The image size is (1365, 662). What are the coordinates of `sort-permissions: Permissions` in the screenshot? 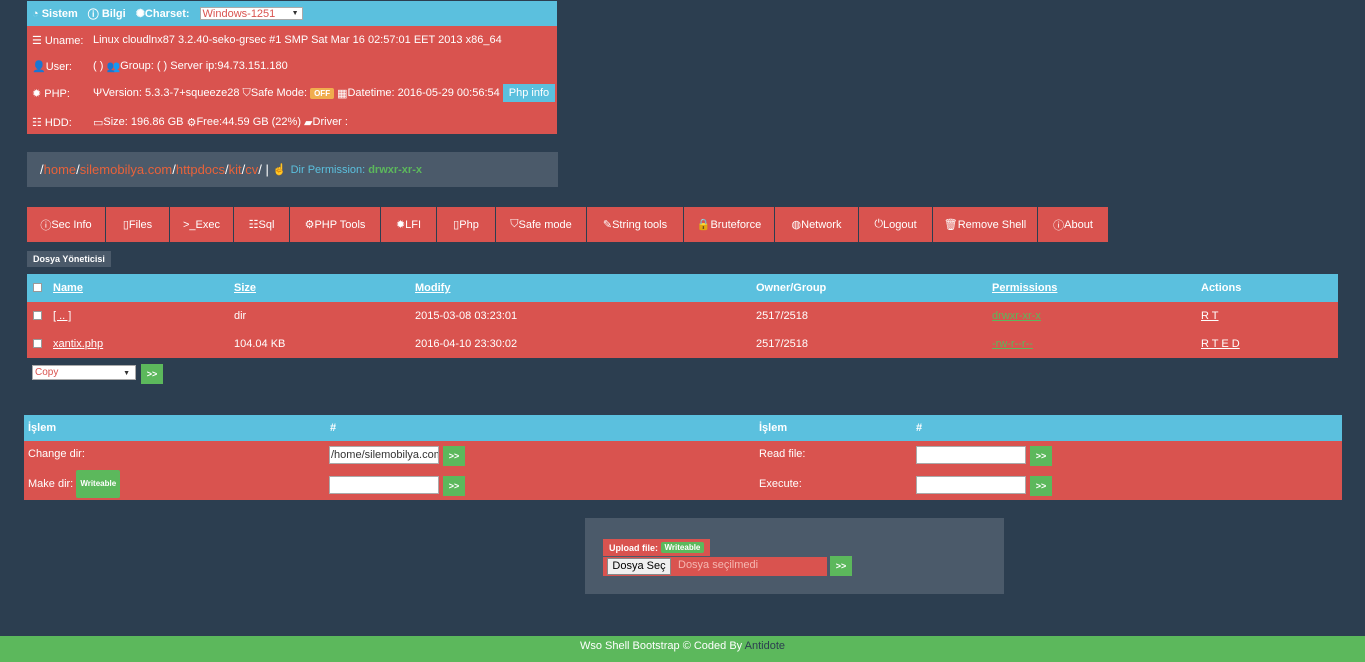 It's located at (1024, 288).